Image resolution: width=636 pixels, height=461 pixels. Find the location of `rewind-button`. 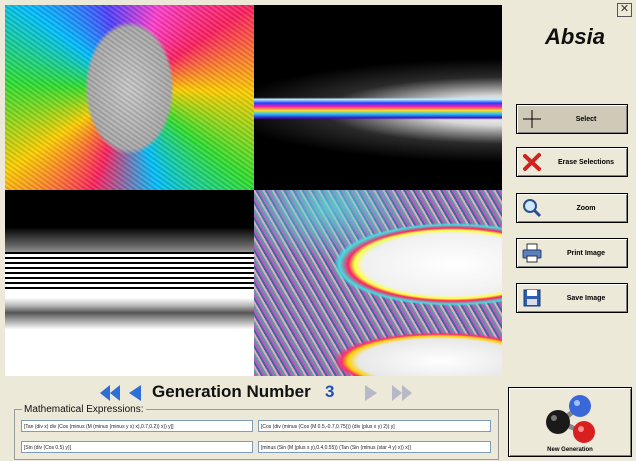

rewind-button is located at coordinates (109, 393).